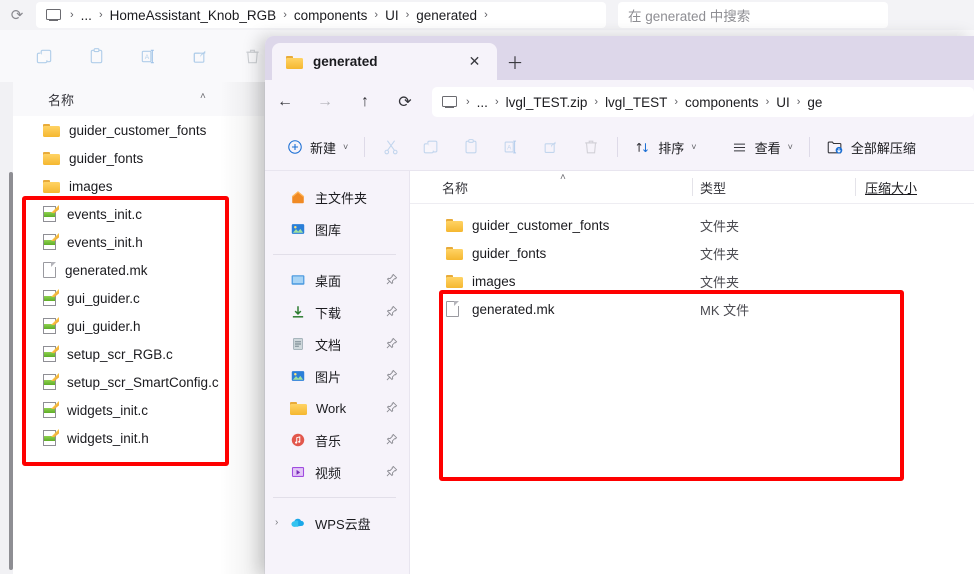 This screenshot has width=974, height=574. What do you see at coordinates (713, 187) in the screenshot?
I see `column-header-type: 类型` at bounding box center [713, 187].